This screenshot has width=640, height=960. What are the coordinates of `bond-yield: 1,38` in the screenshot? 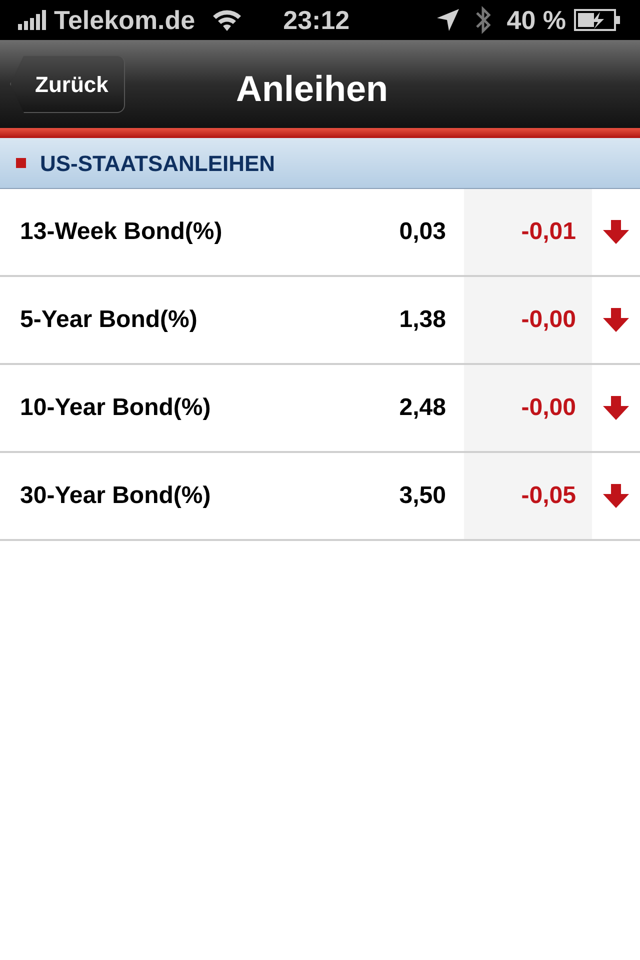 It's located at (422, 320).